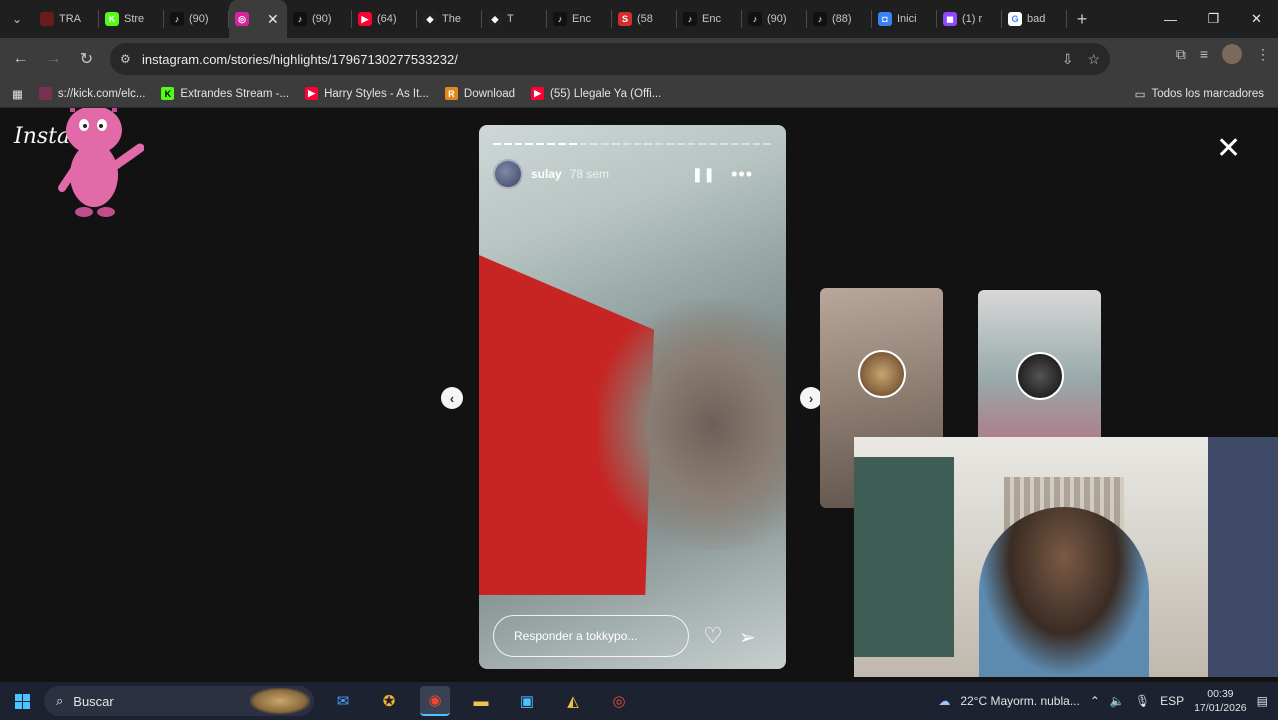  I want to click on tab-label: The, so click(451, 19).